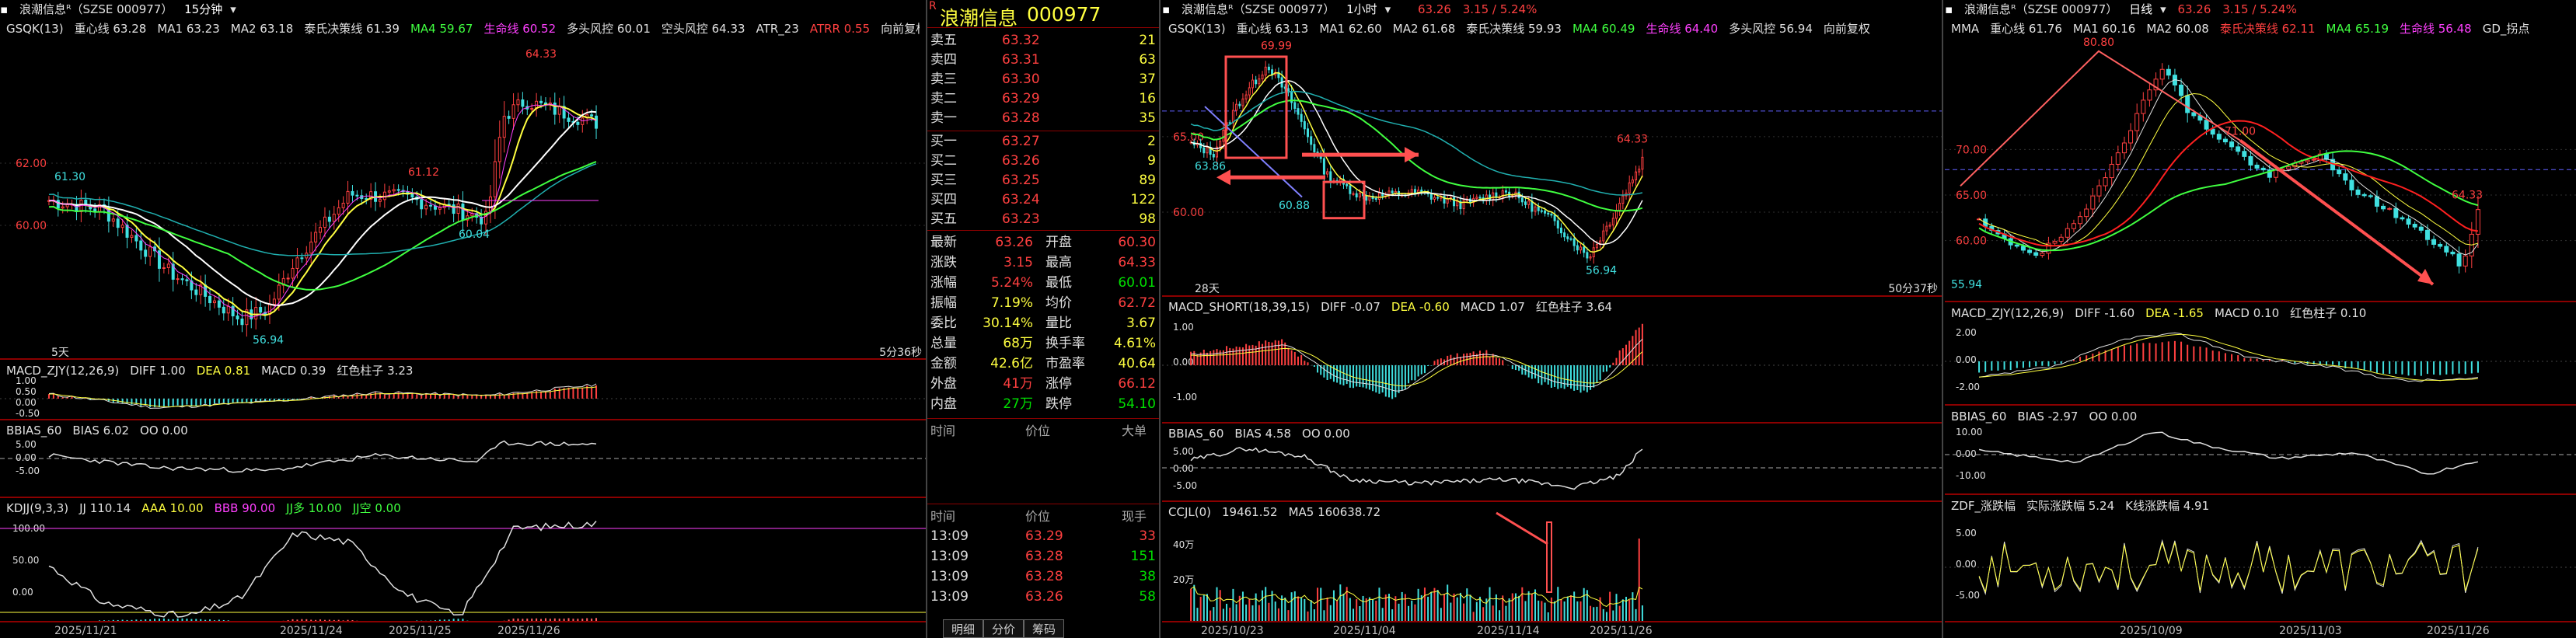 Image resolution: width=2576 pixels, height=638 pixels. What do you see at coordinates (1967, 533) in the screenshot?
I see `y-tick: 5.00` at bounding box center [1967, 533].